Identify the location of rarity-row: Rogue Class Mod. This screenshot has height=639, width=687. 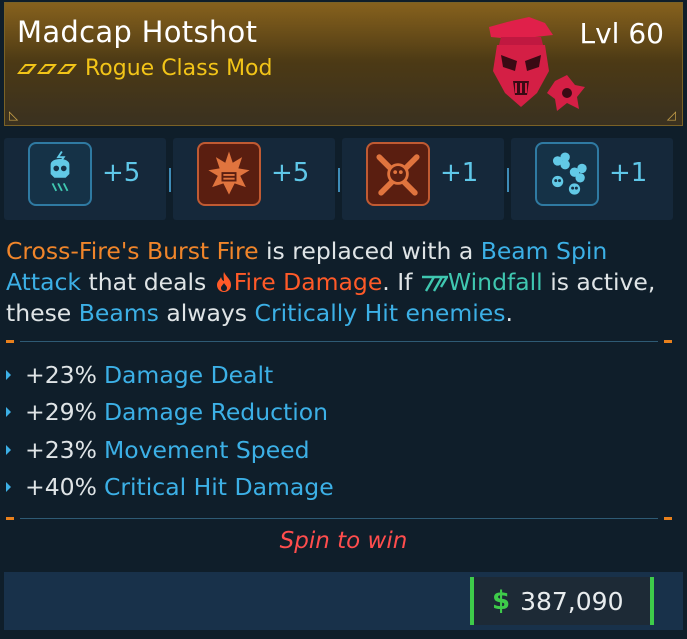
(144, 68).